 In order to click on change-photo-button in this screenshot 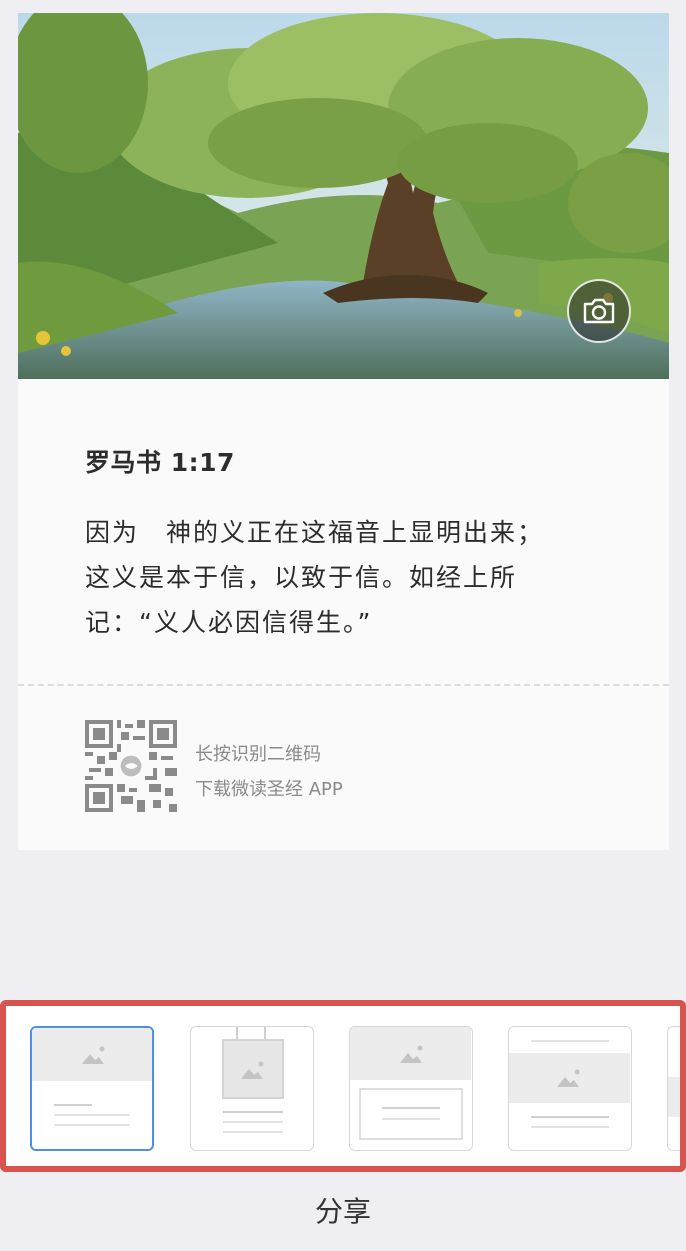, I will do `click(599, 311)`.